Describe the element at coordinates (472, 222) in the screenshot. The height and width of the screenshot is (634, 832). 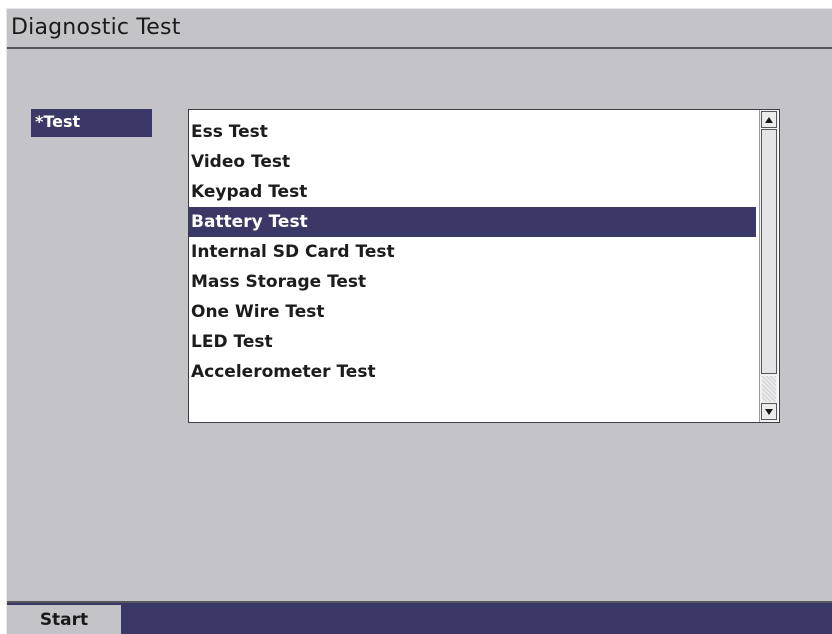
I see `list-item-battery-test: Battery Test` at that location.